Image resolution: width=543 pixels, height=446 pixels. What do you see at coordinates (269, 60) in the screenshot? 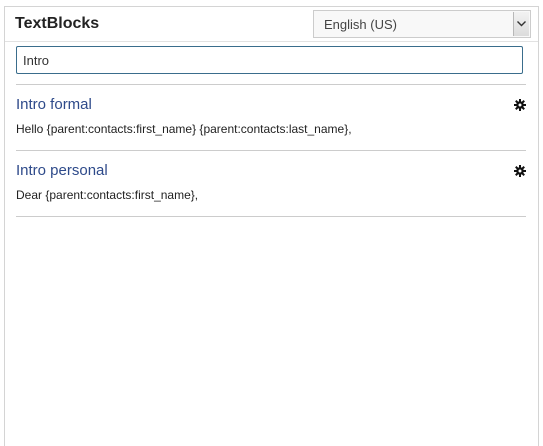
I see `search-input` at bounding box center [269, 60].